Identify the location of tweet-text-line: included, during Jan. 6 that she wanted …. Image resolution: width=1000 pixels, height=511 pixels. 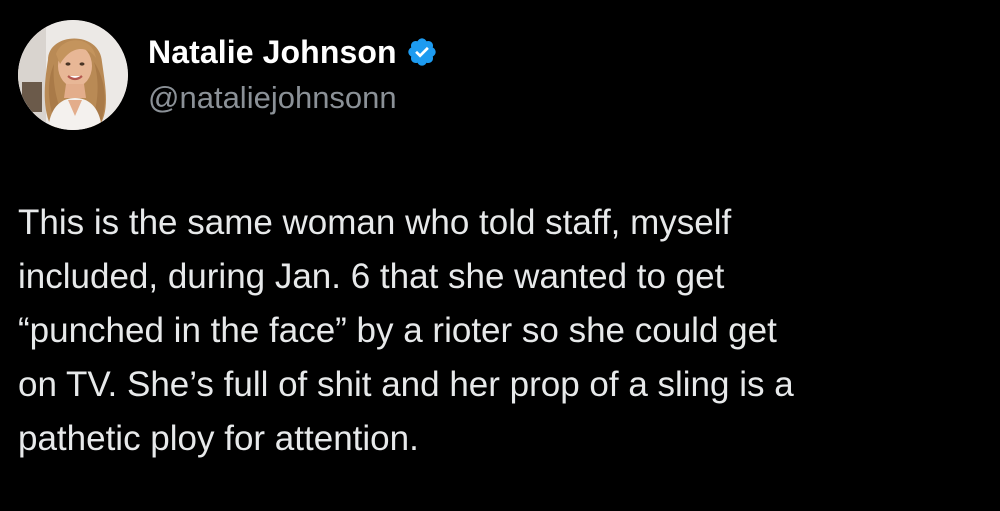
(371, 276).